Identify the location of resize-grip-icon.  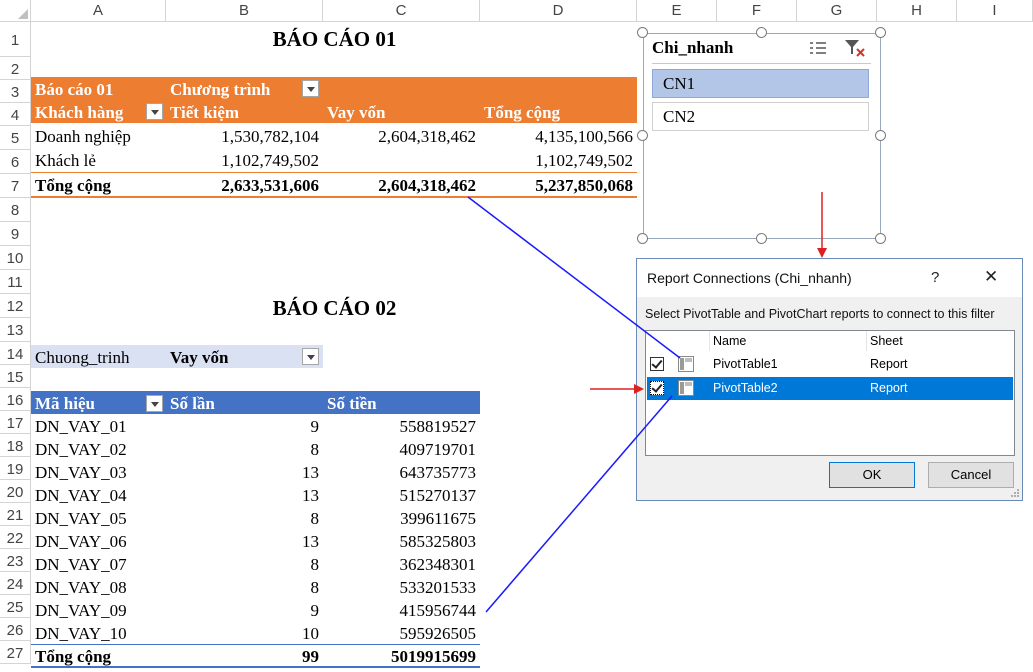
(1015, 493).